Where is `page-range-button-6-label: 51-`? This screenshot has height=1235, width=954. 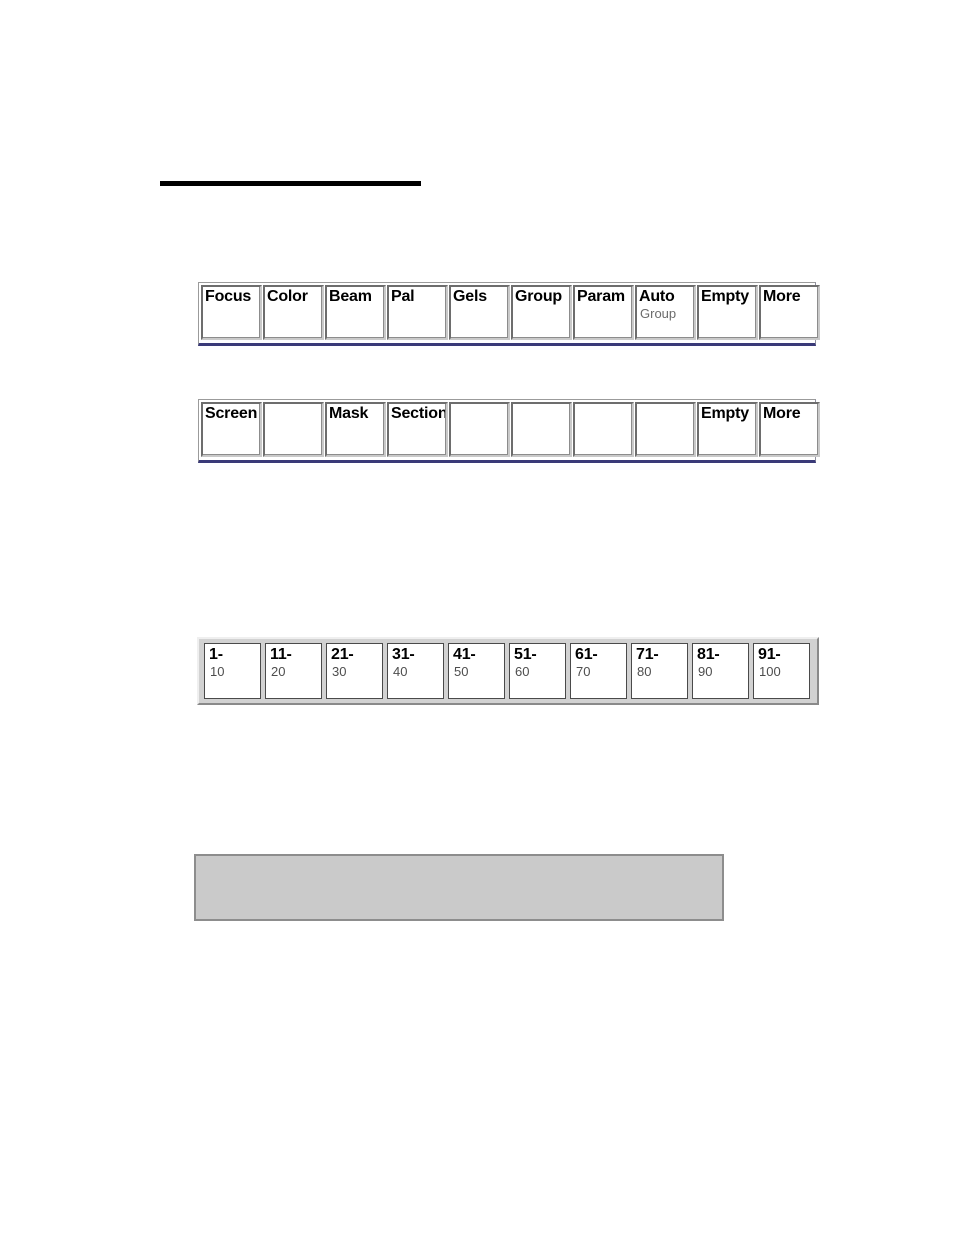 page-range-button-6-label: 51- is located at coordinates (525, 654).